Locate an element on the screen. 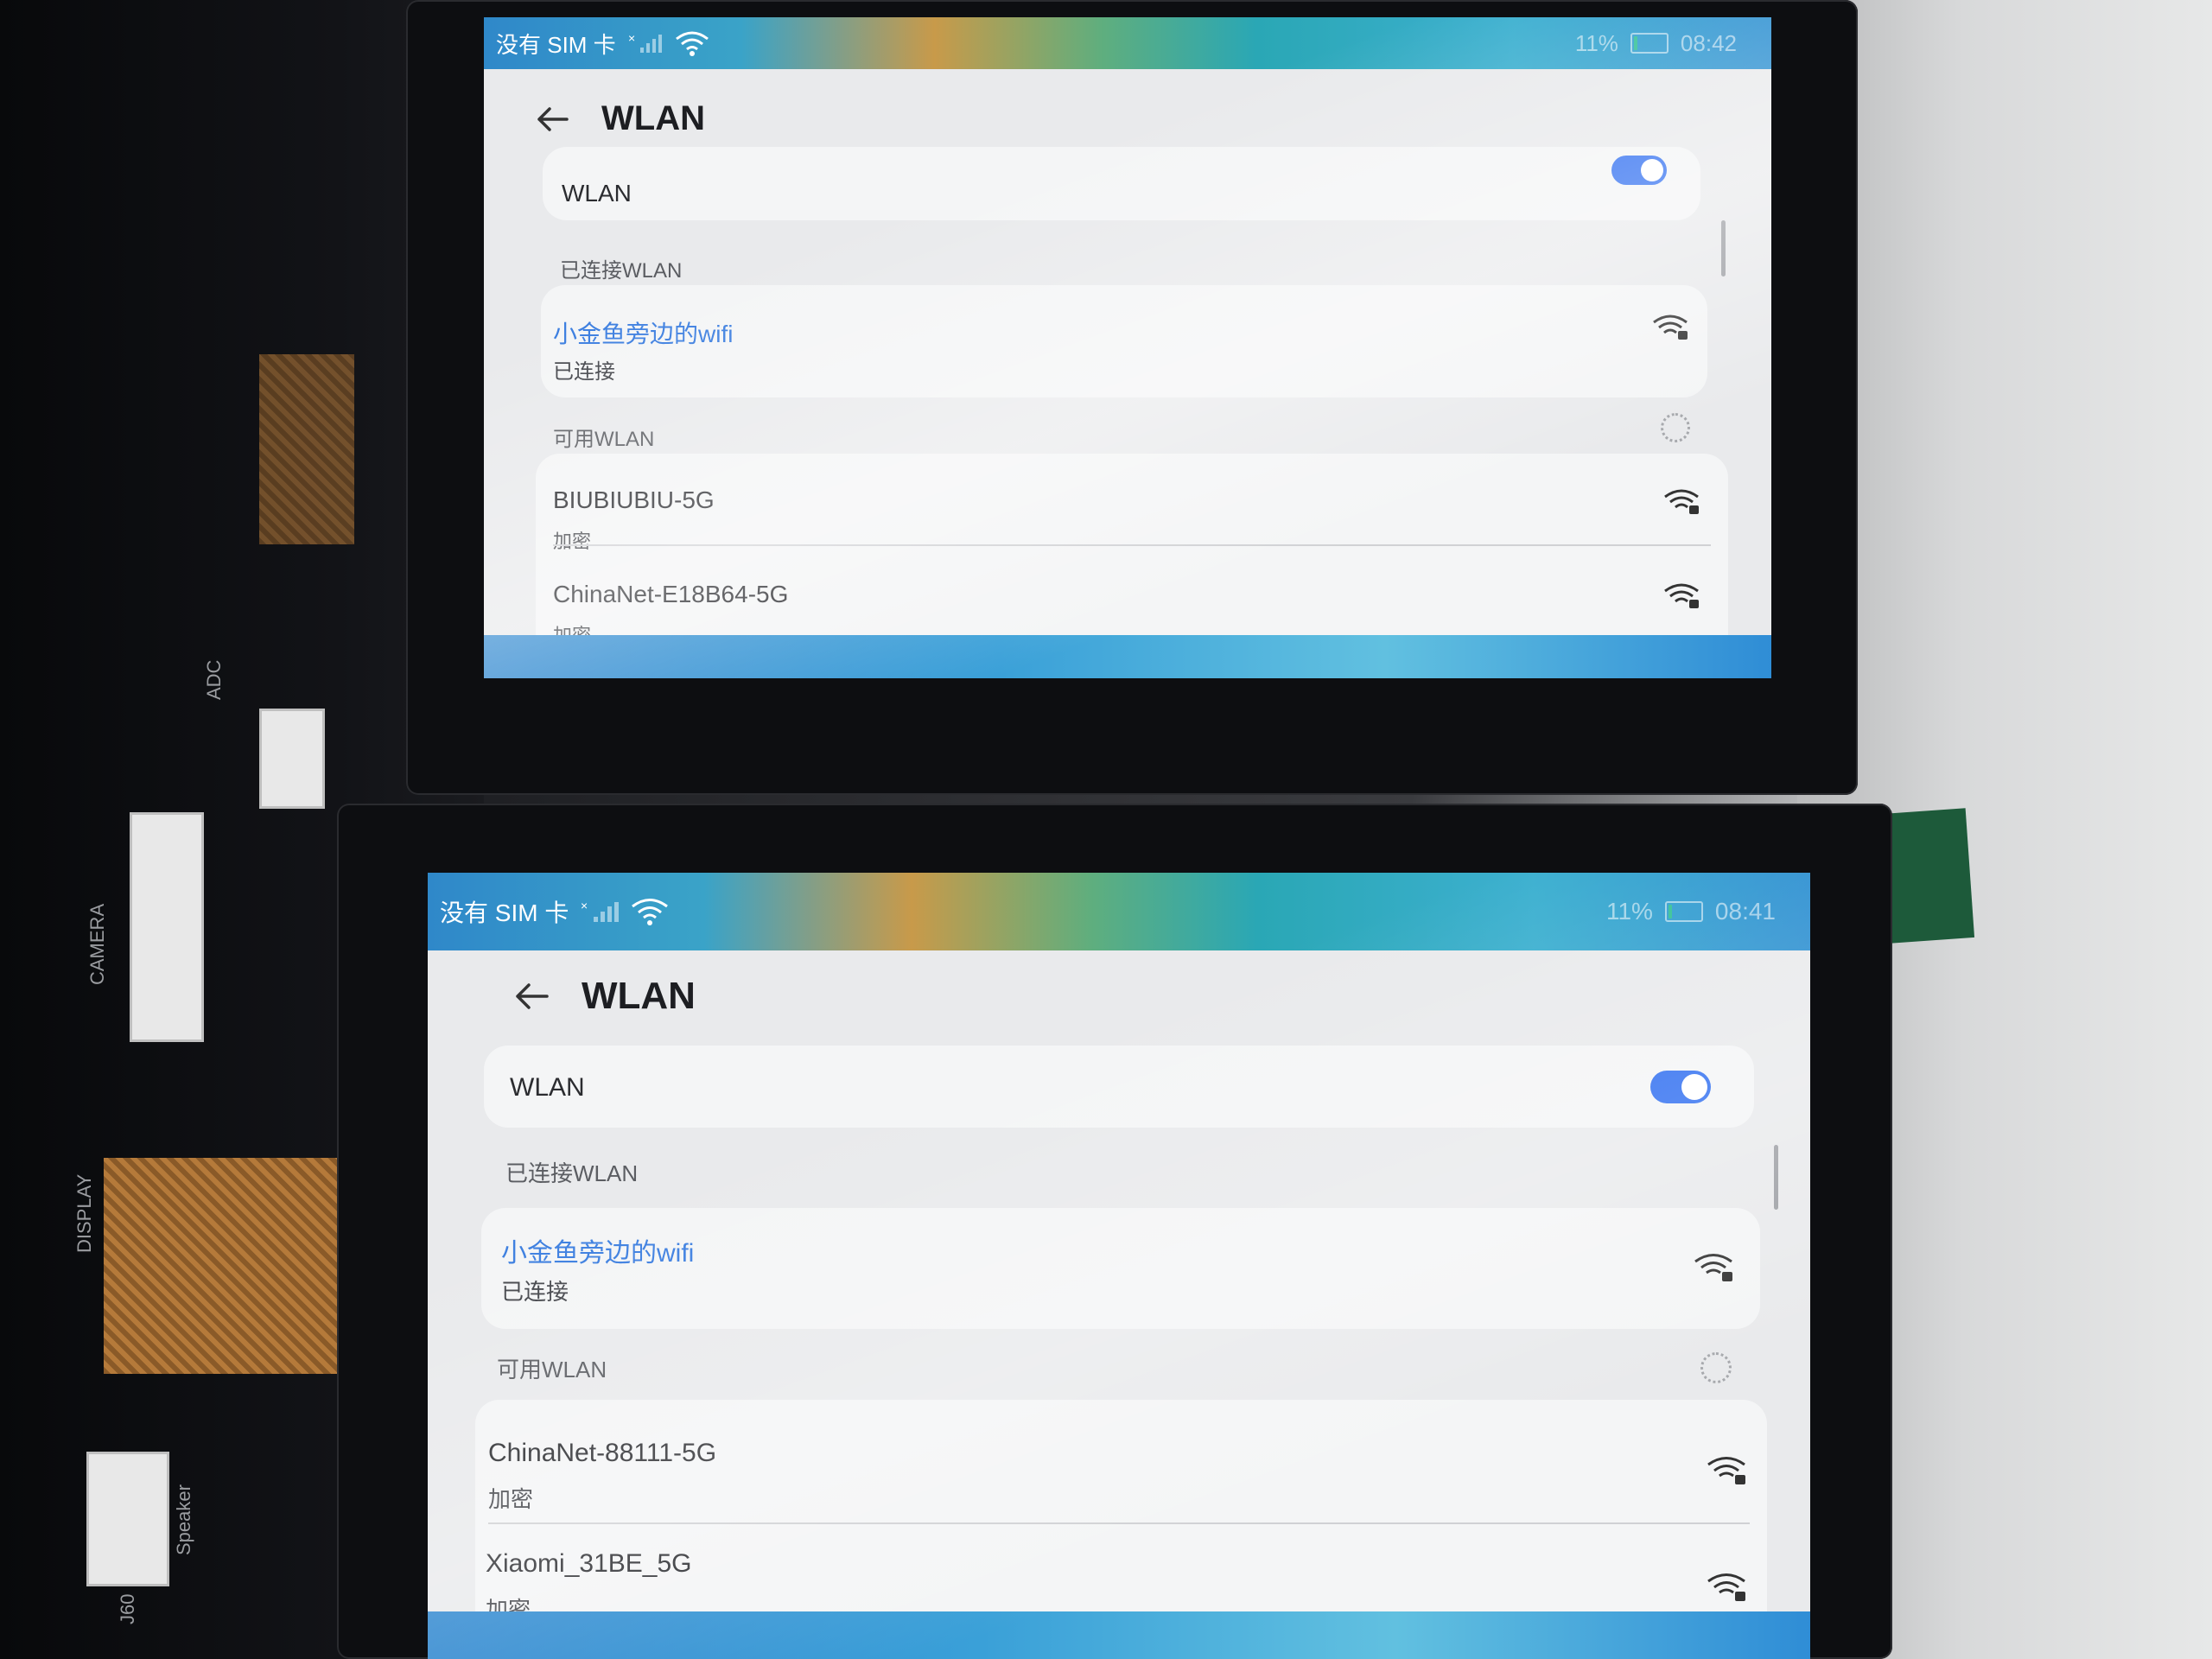 Image resolution: width=2212 pixels, height=1659 pixels. network-ssid: BIUBIUBIU-5G is located at coordinates (634, 500).